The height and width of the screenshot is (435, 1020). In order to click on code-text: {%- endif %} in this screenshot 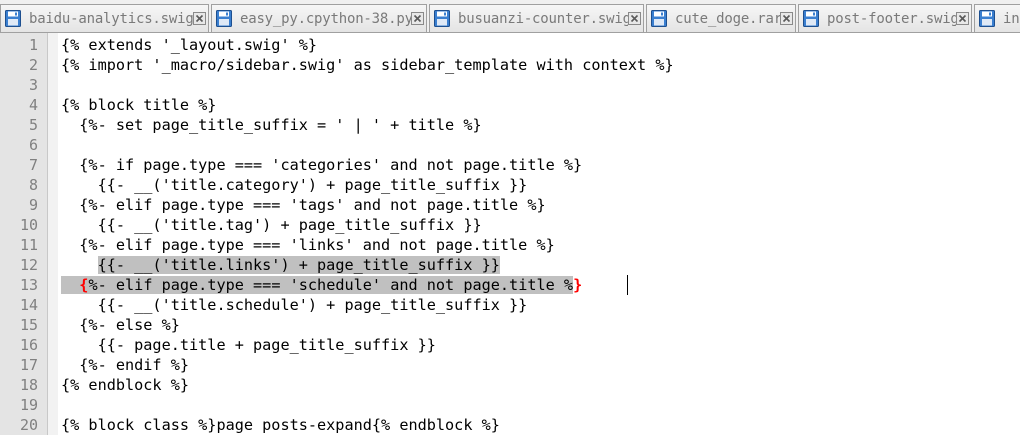, I will do `click(125, 365)`.